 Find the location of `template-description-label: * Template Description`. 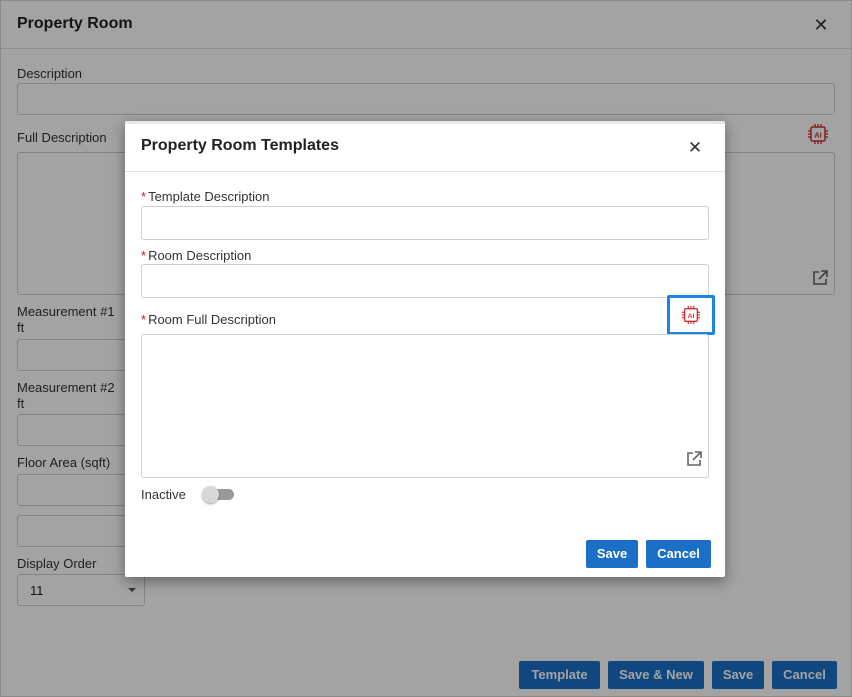

template-description-label: * Template Description is located at coordinates (205, 197).